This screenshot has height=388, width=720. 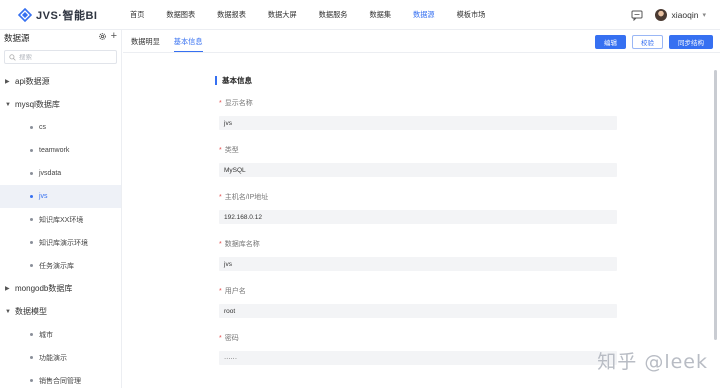 What do you see at coordinates (60, 334) in the screenshot?
I see `tree-leaf-city: 城市` at bounding box center [60, 334].